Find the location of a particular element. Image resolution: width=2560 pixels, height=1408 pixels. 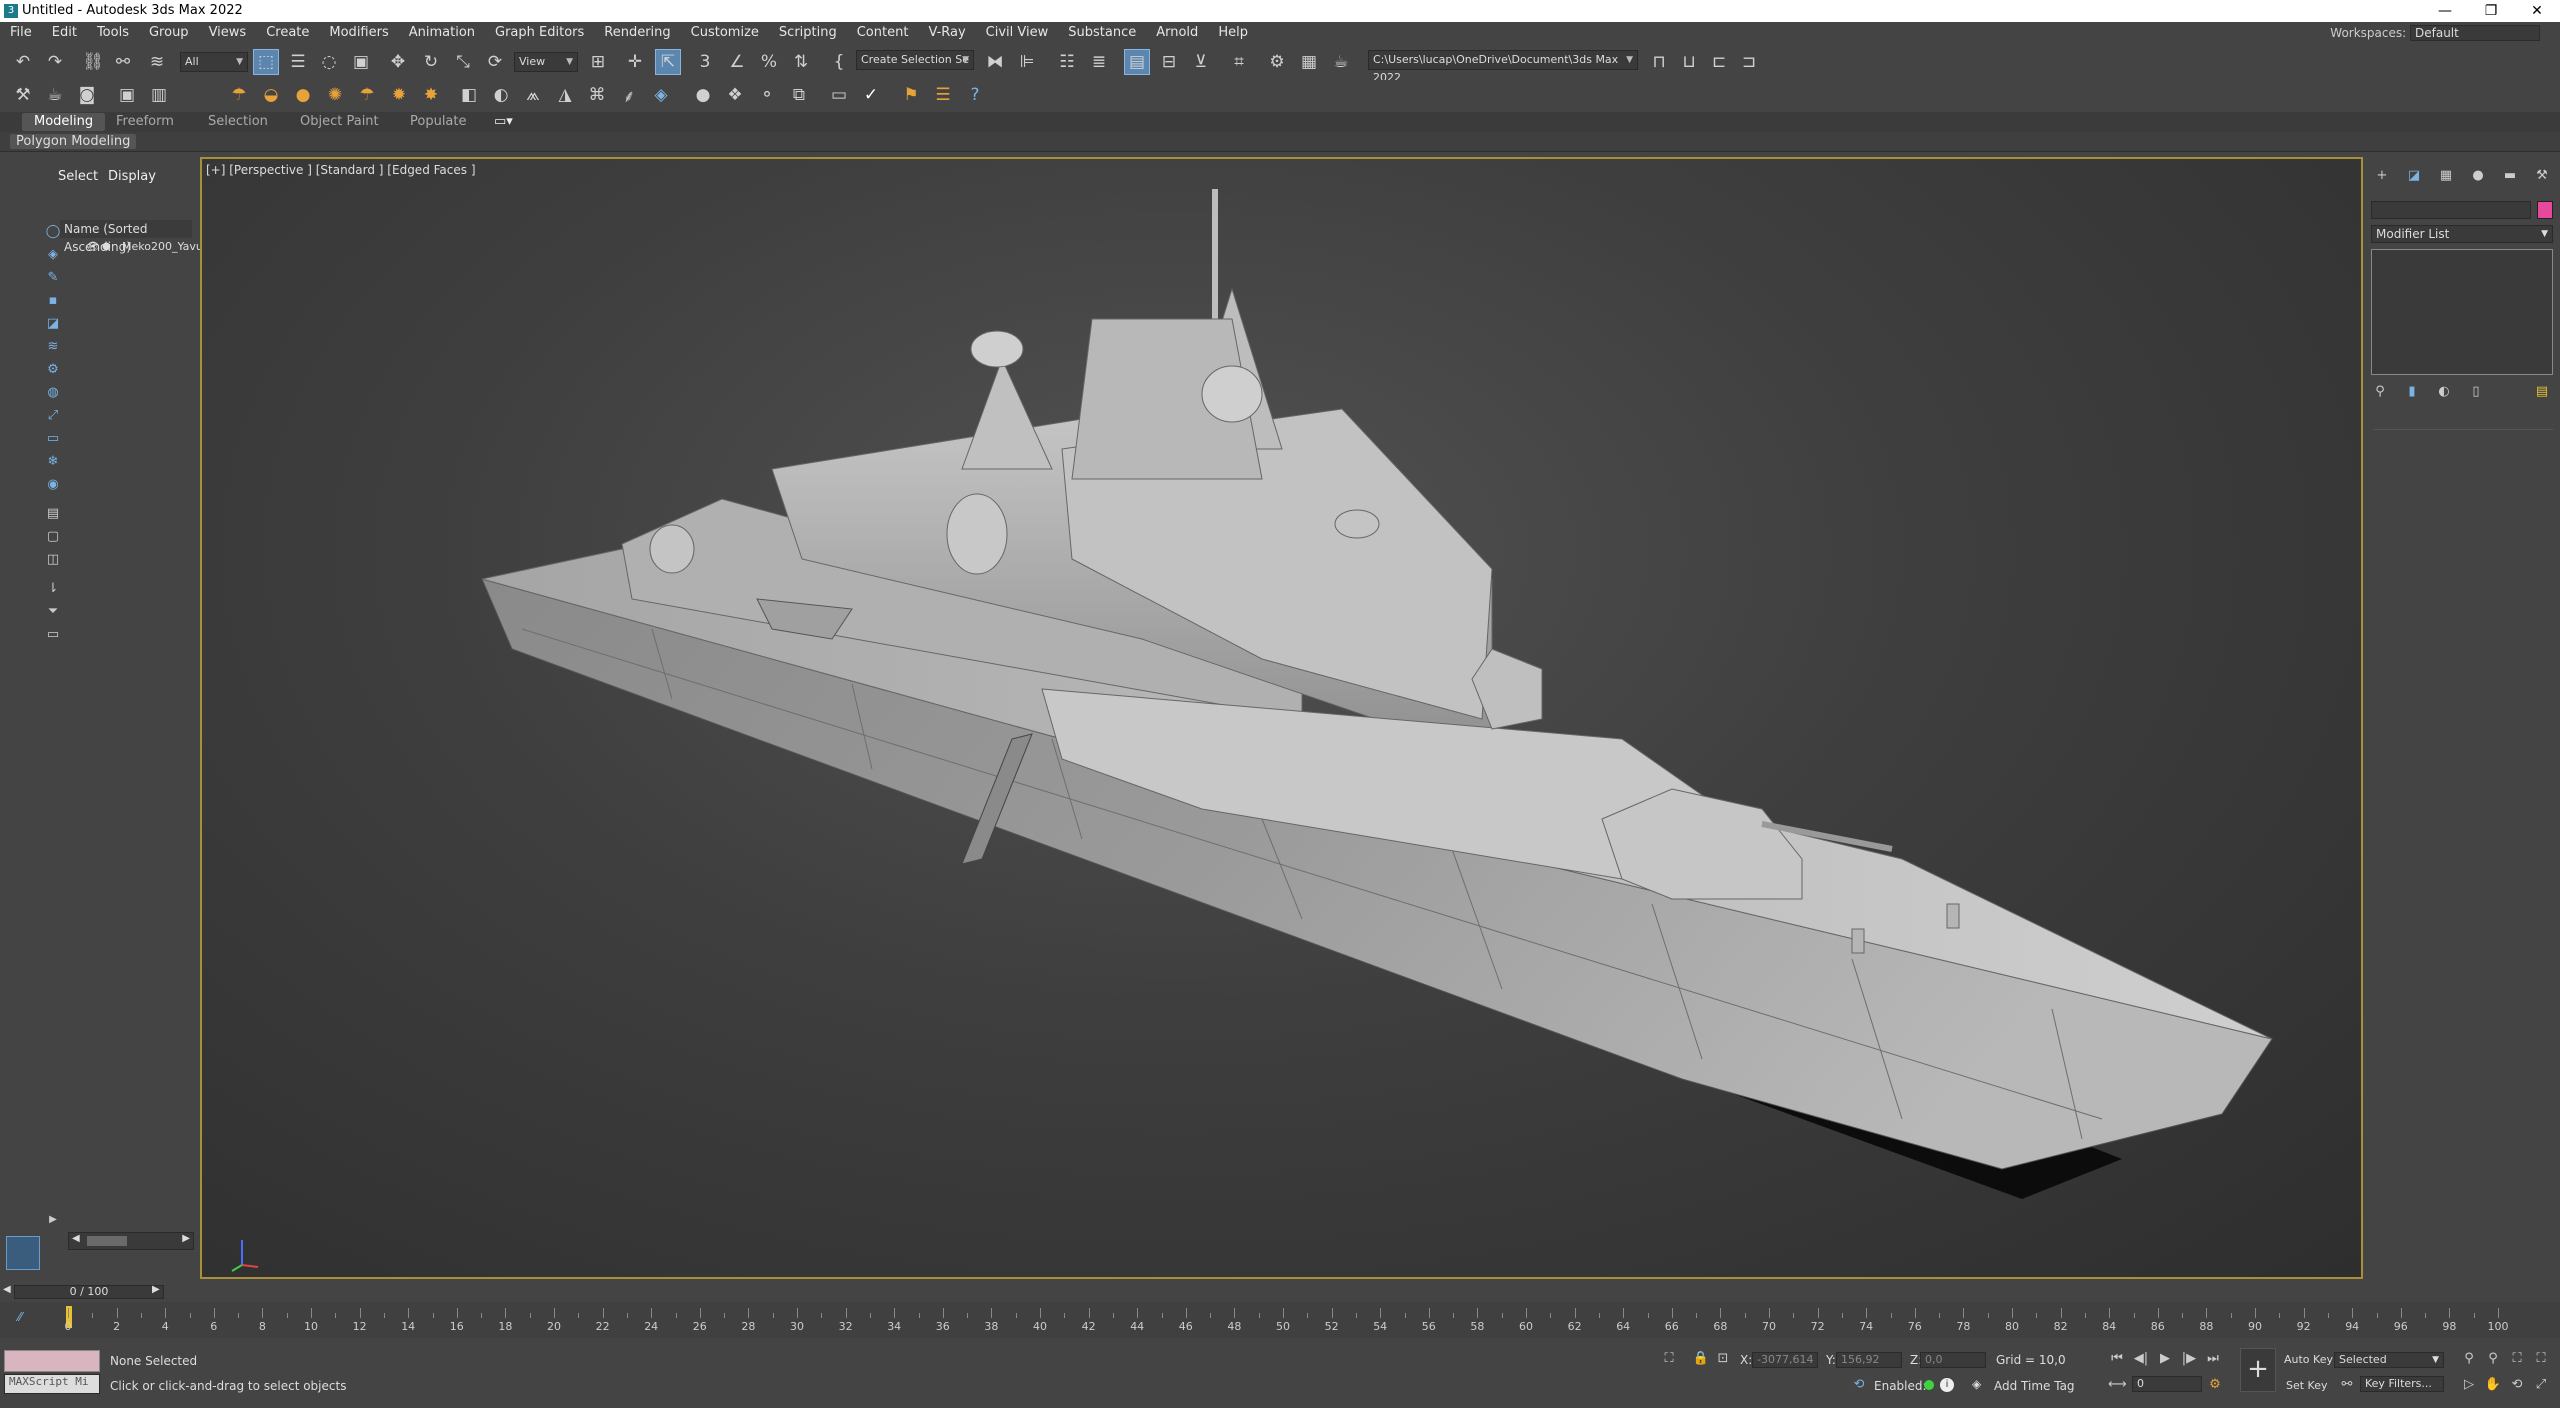

material-browser-icon: ❖ is located at coordinates (735, 95).